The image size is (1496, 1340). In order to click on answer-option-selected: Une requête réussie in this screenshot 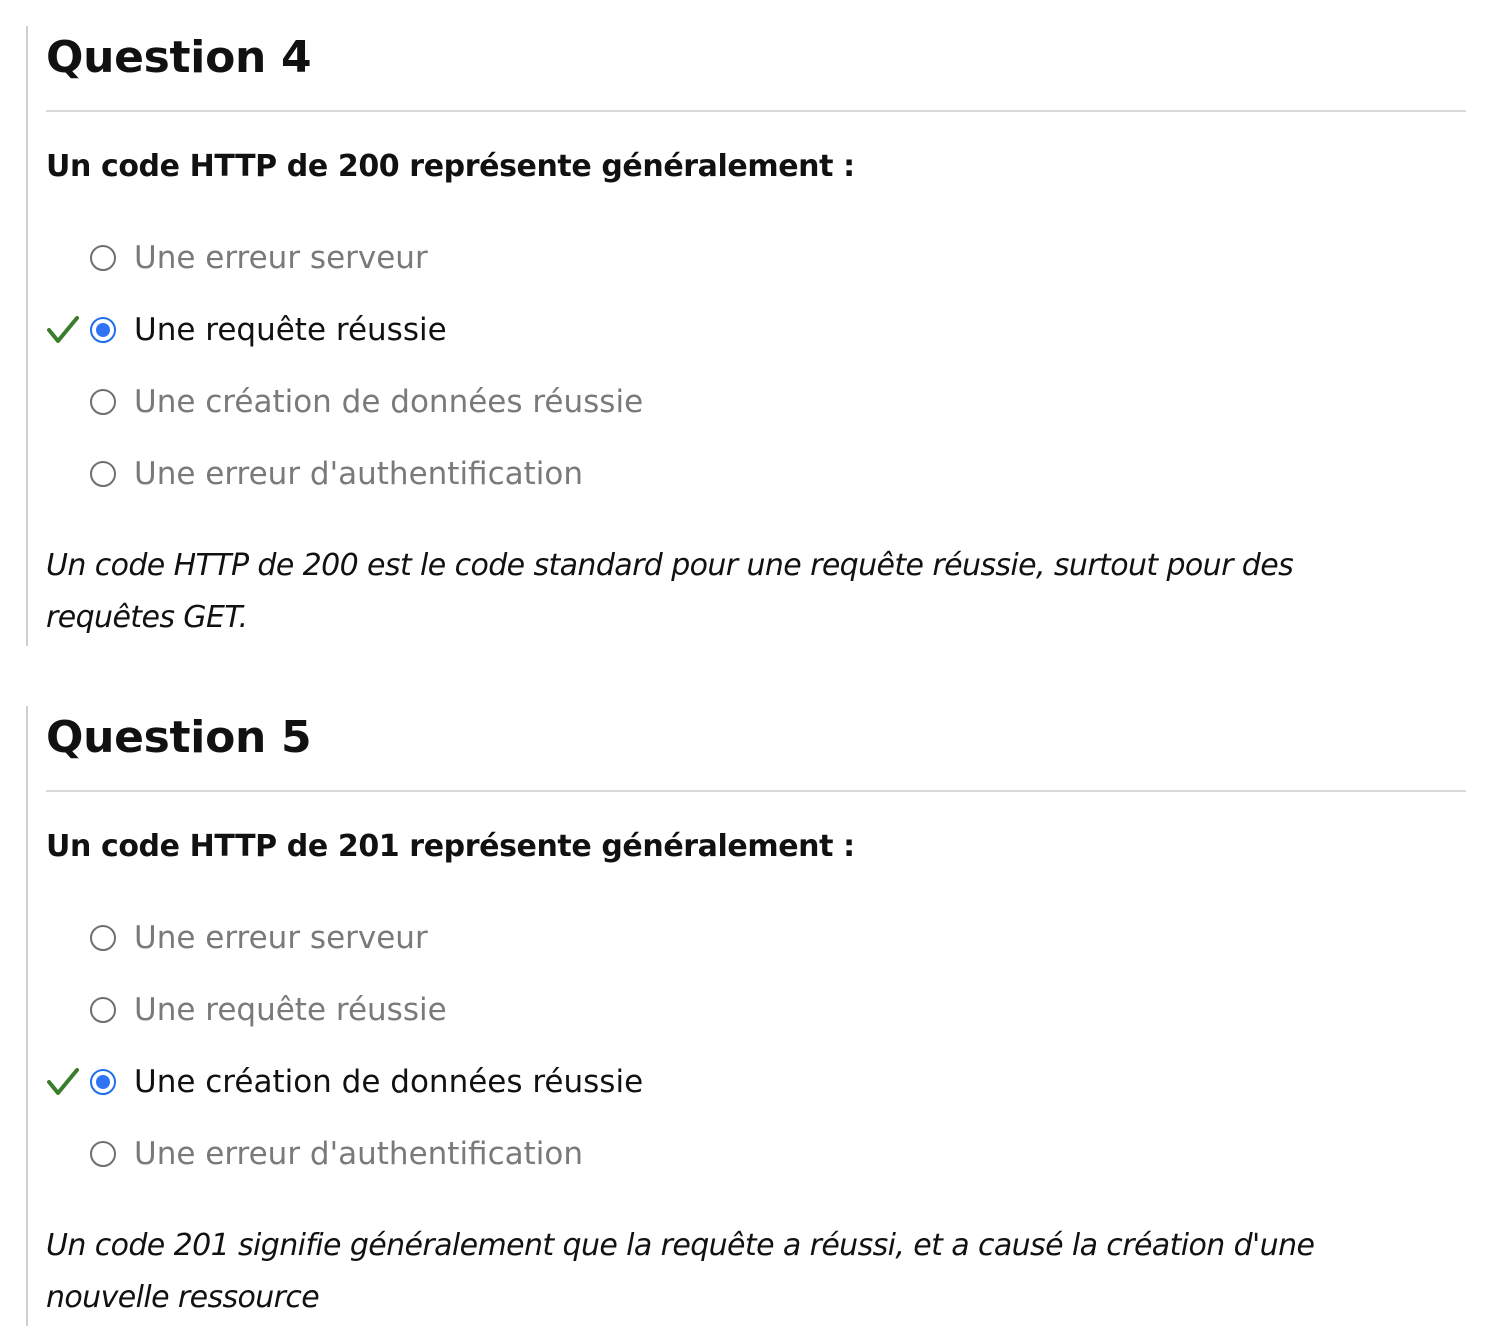, I will do `click(478, 330)`.